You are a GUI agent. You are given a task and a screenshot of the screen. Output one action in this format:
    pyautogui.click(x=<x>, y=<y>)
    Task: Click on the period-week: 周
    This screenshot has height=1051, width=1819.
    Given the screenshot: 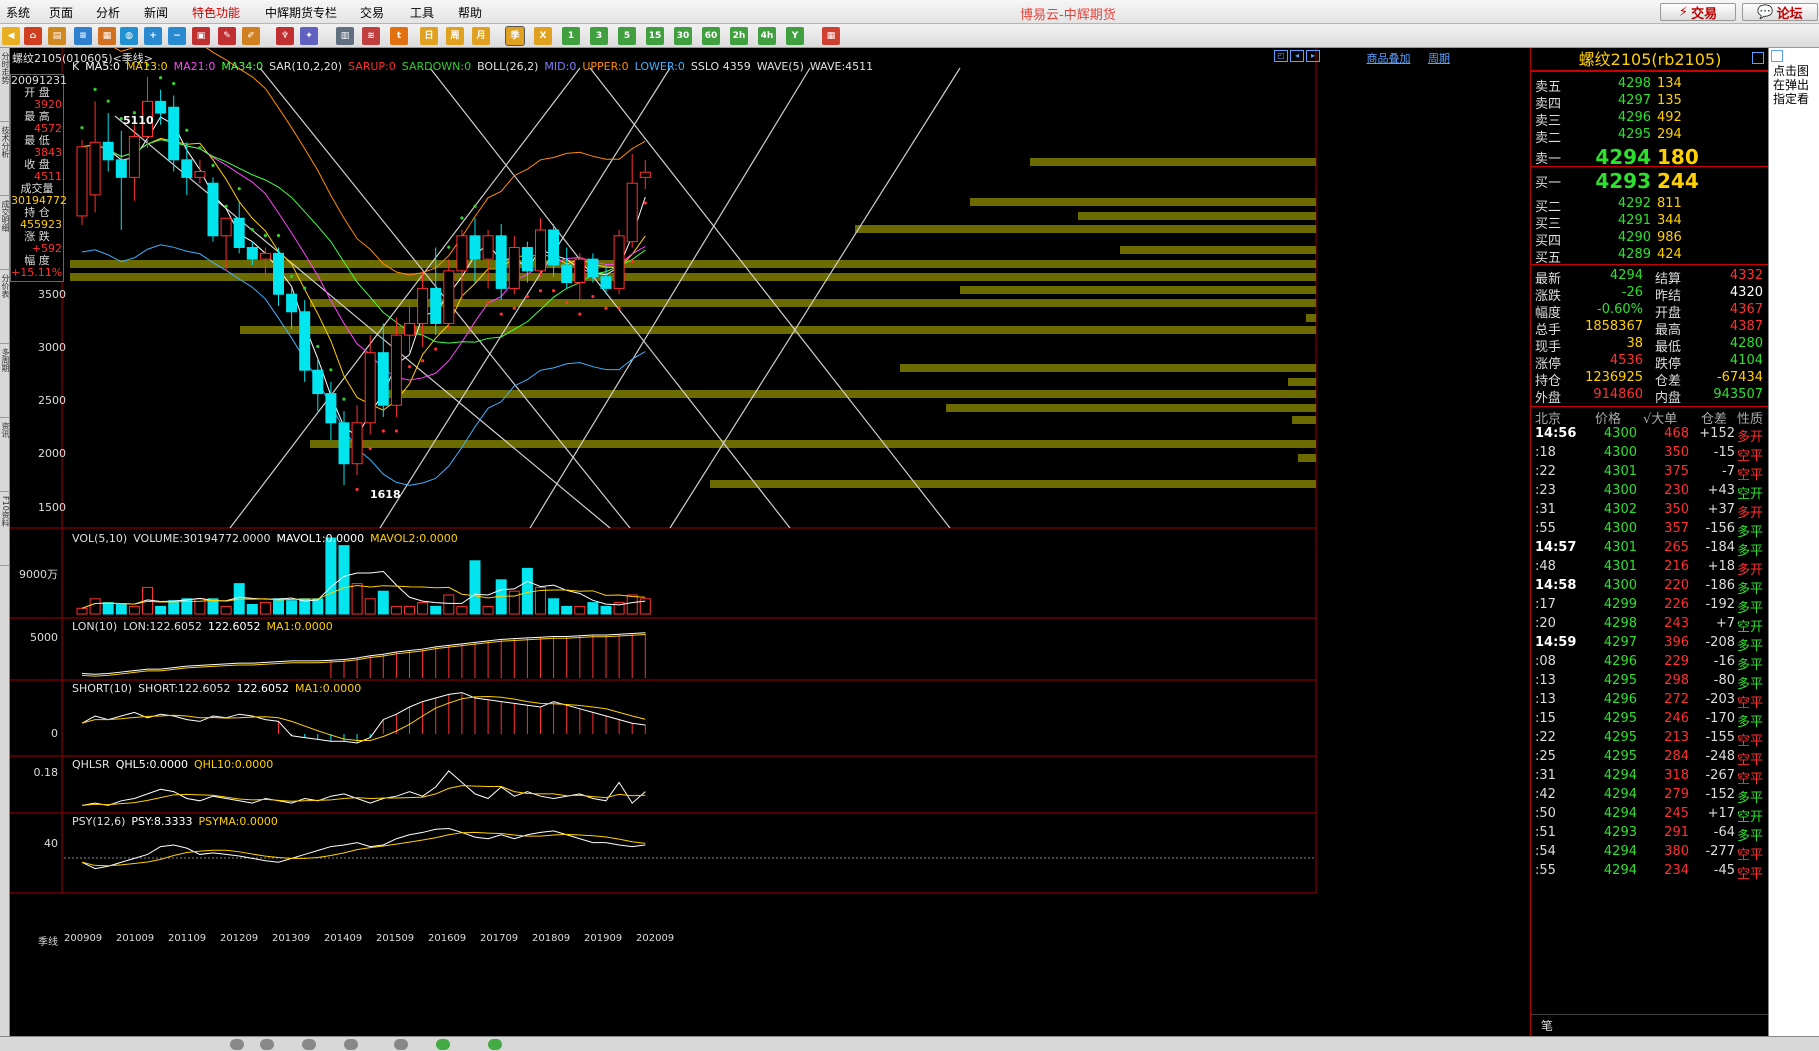 What is the action you would take?
    pyautogui.click(x=455, y=36)
    